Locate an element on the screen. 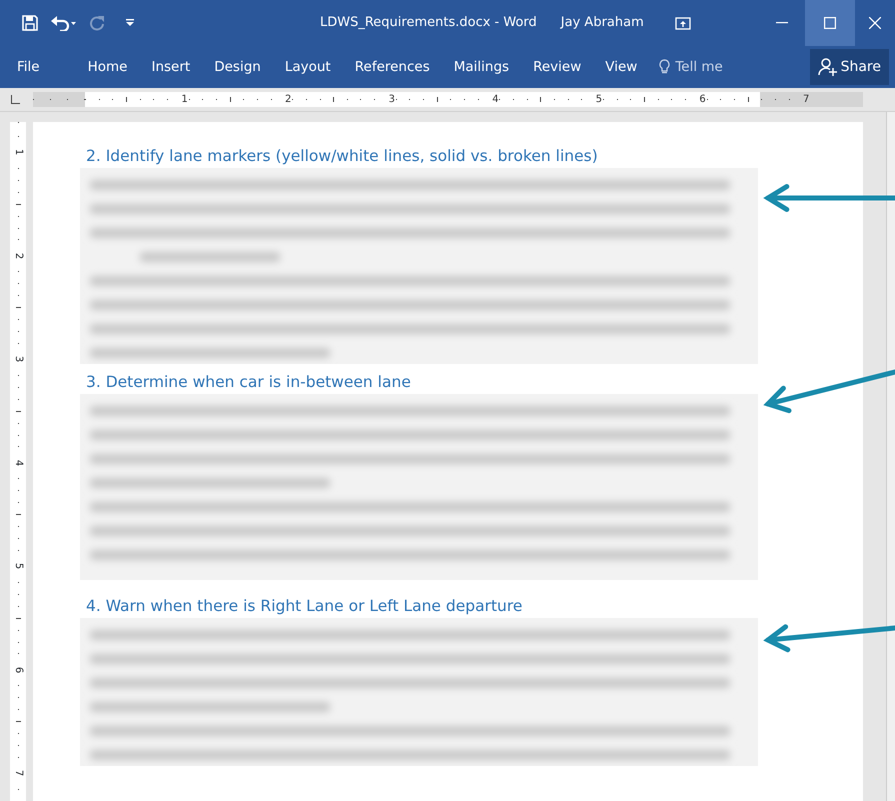  tell-me-field: Tell me is located at coordinates (691, 67).